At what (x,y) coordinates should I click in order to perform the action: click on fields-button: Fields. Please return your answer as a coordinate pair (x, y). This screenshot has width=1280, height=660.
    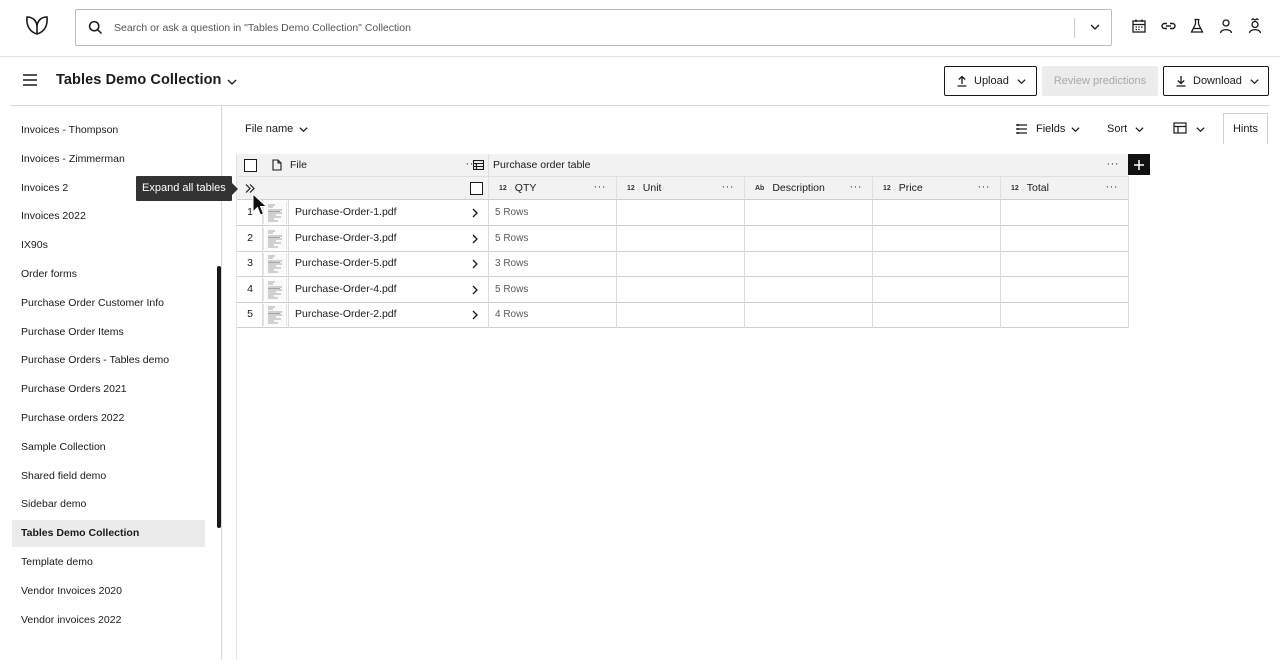
    Looking at the image, I should click on (1050, 129).